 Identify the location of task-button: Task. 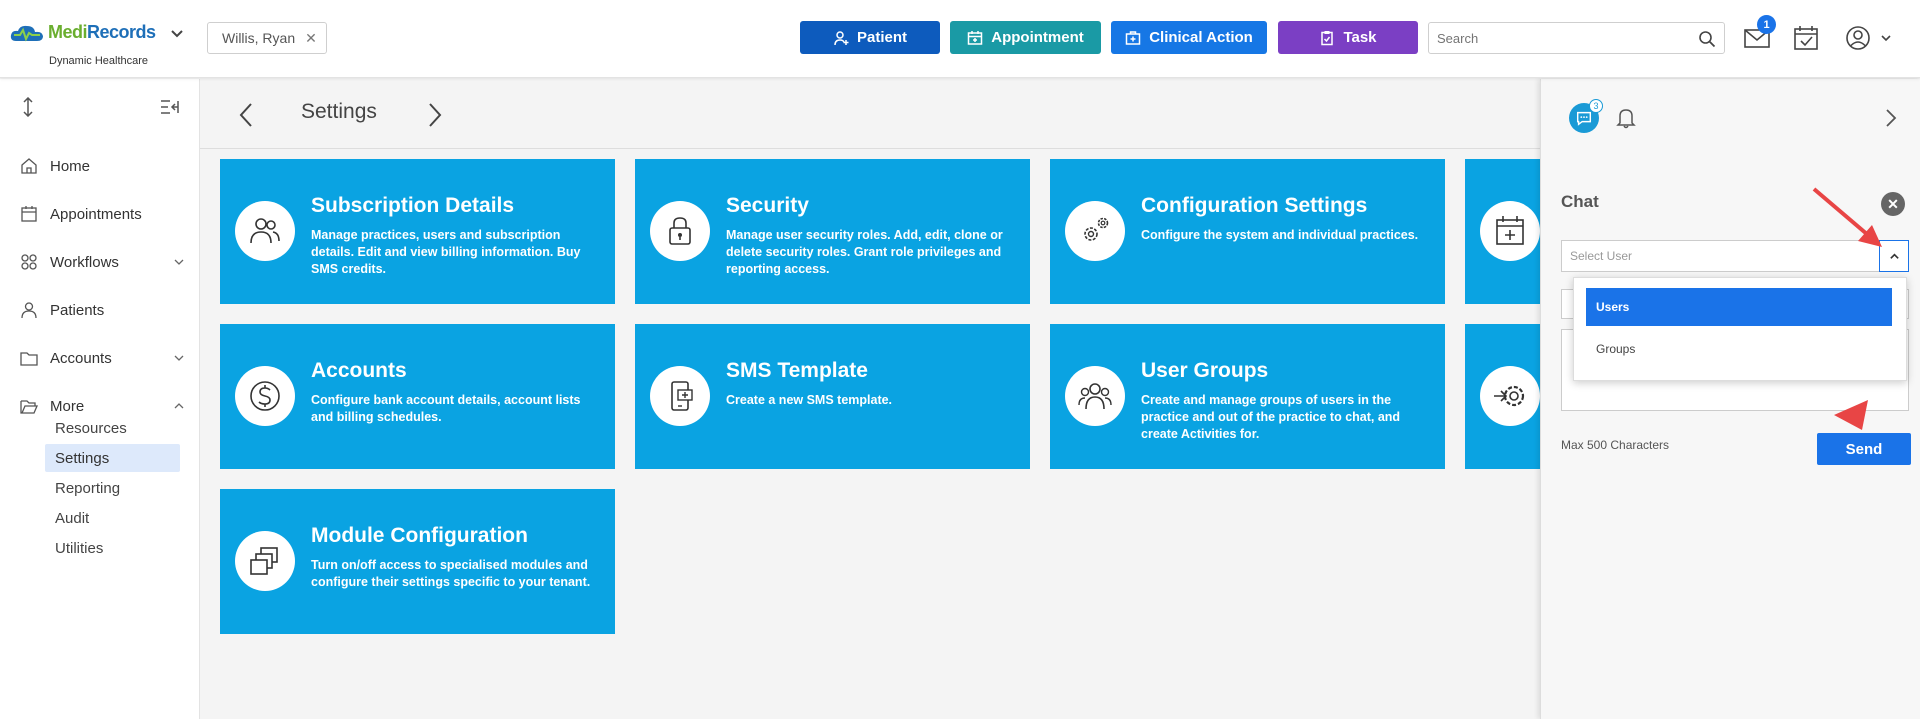
(1348, 37).